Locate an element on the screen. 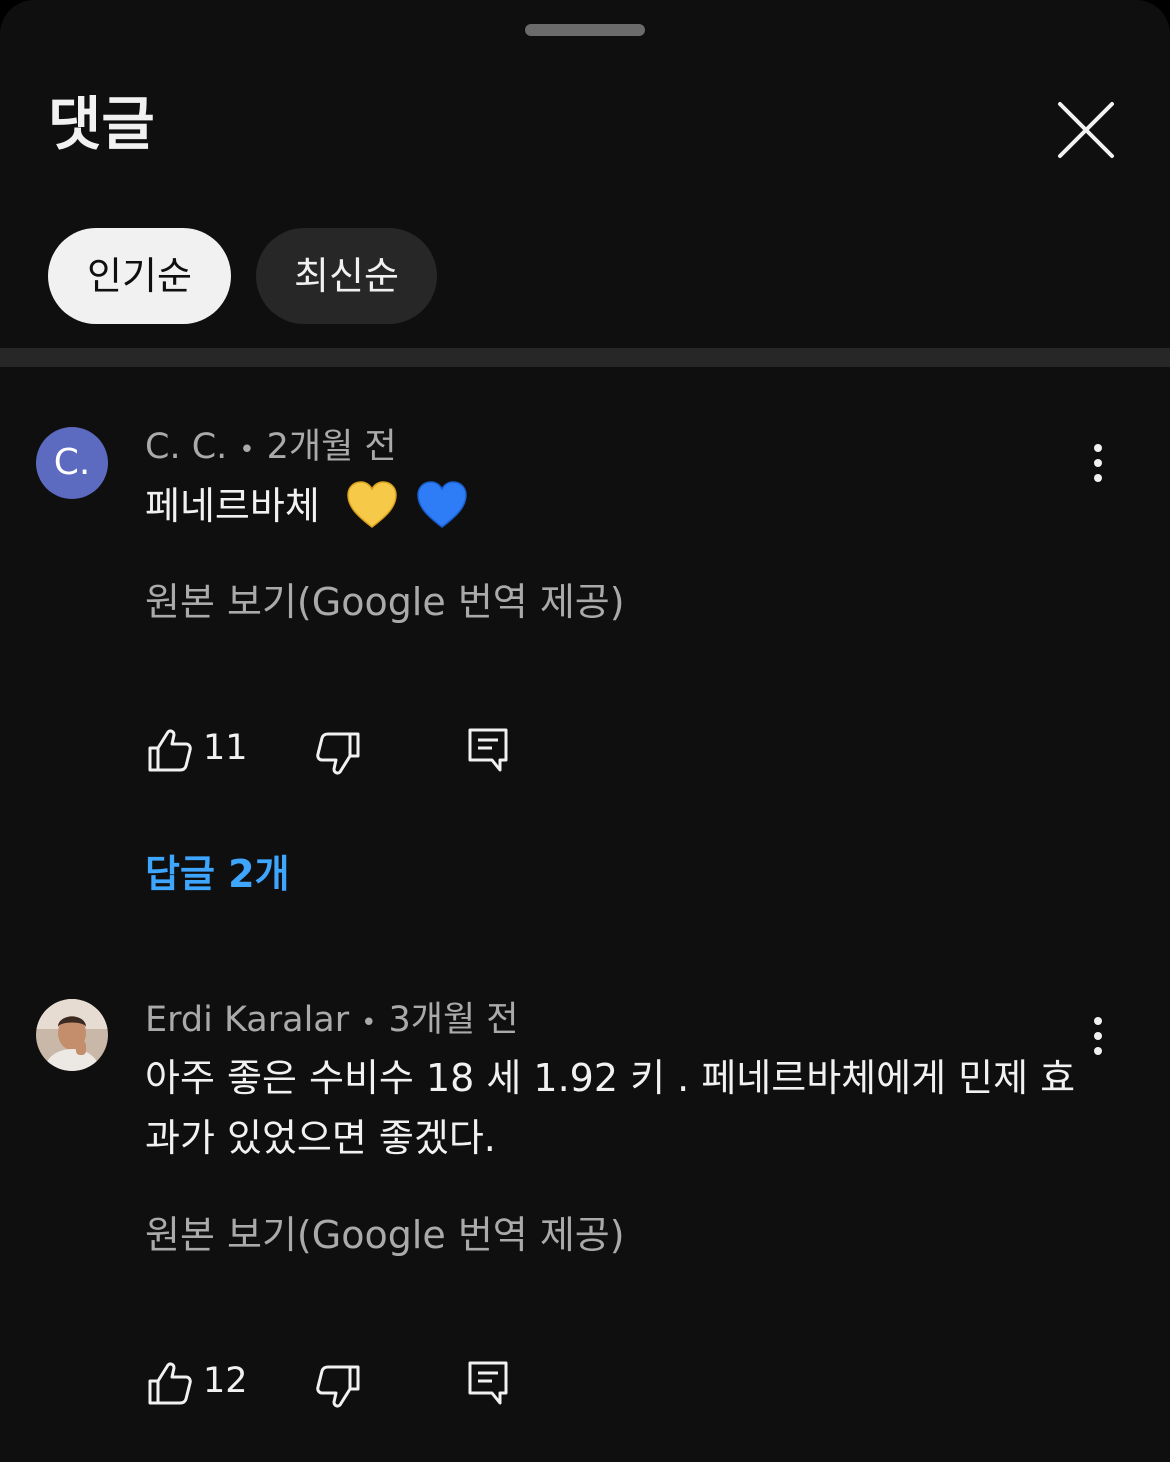 This screenshot has height=1462, width=1170. comment-author: C. C. is located at coordinates (186, 447).